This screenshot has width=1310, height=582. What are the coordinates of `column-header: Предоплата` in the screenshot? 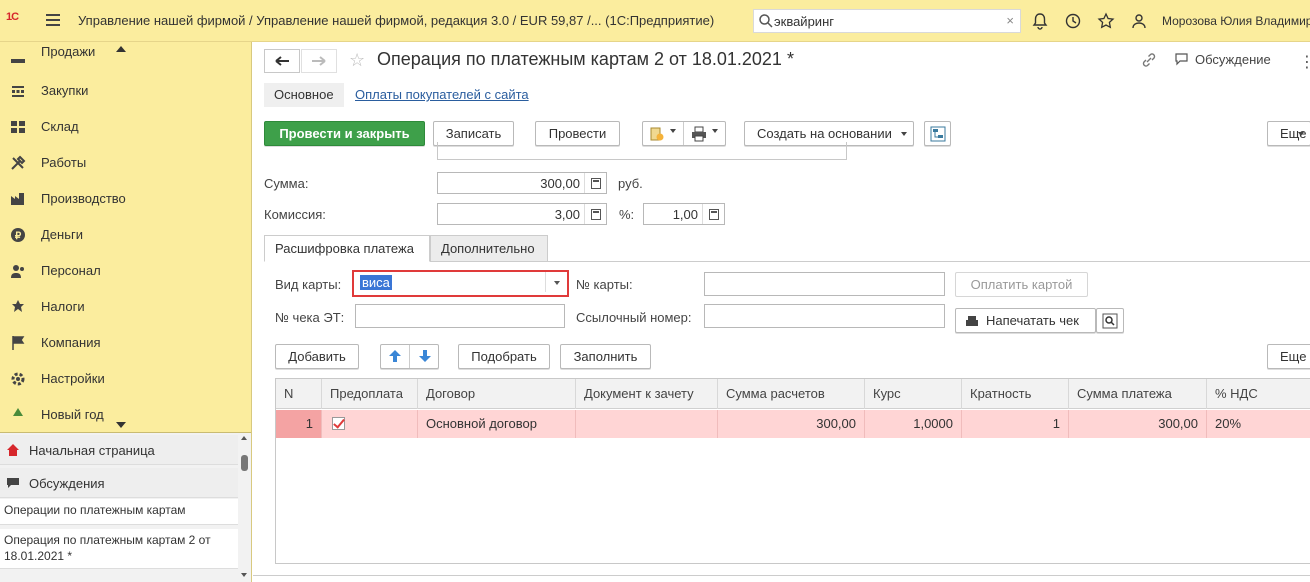 It's located at (370, 394).